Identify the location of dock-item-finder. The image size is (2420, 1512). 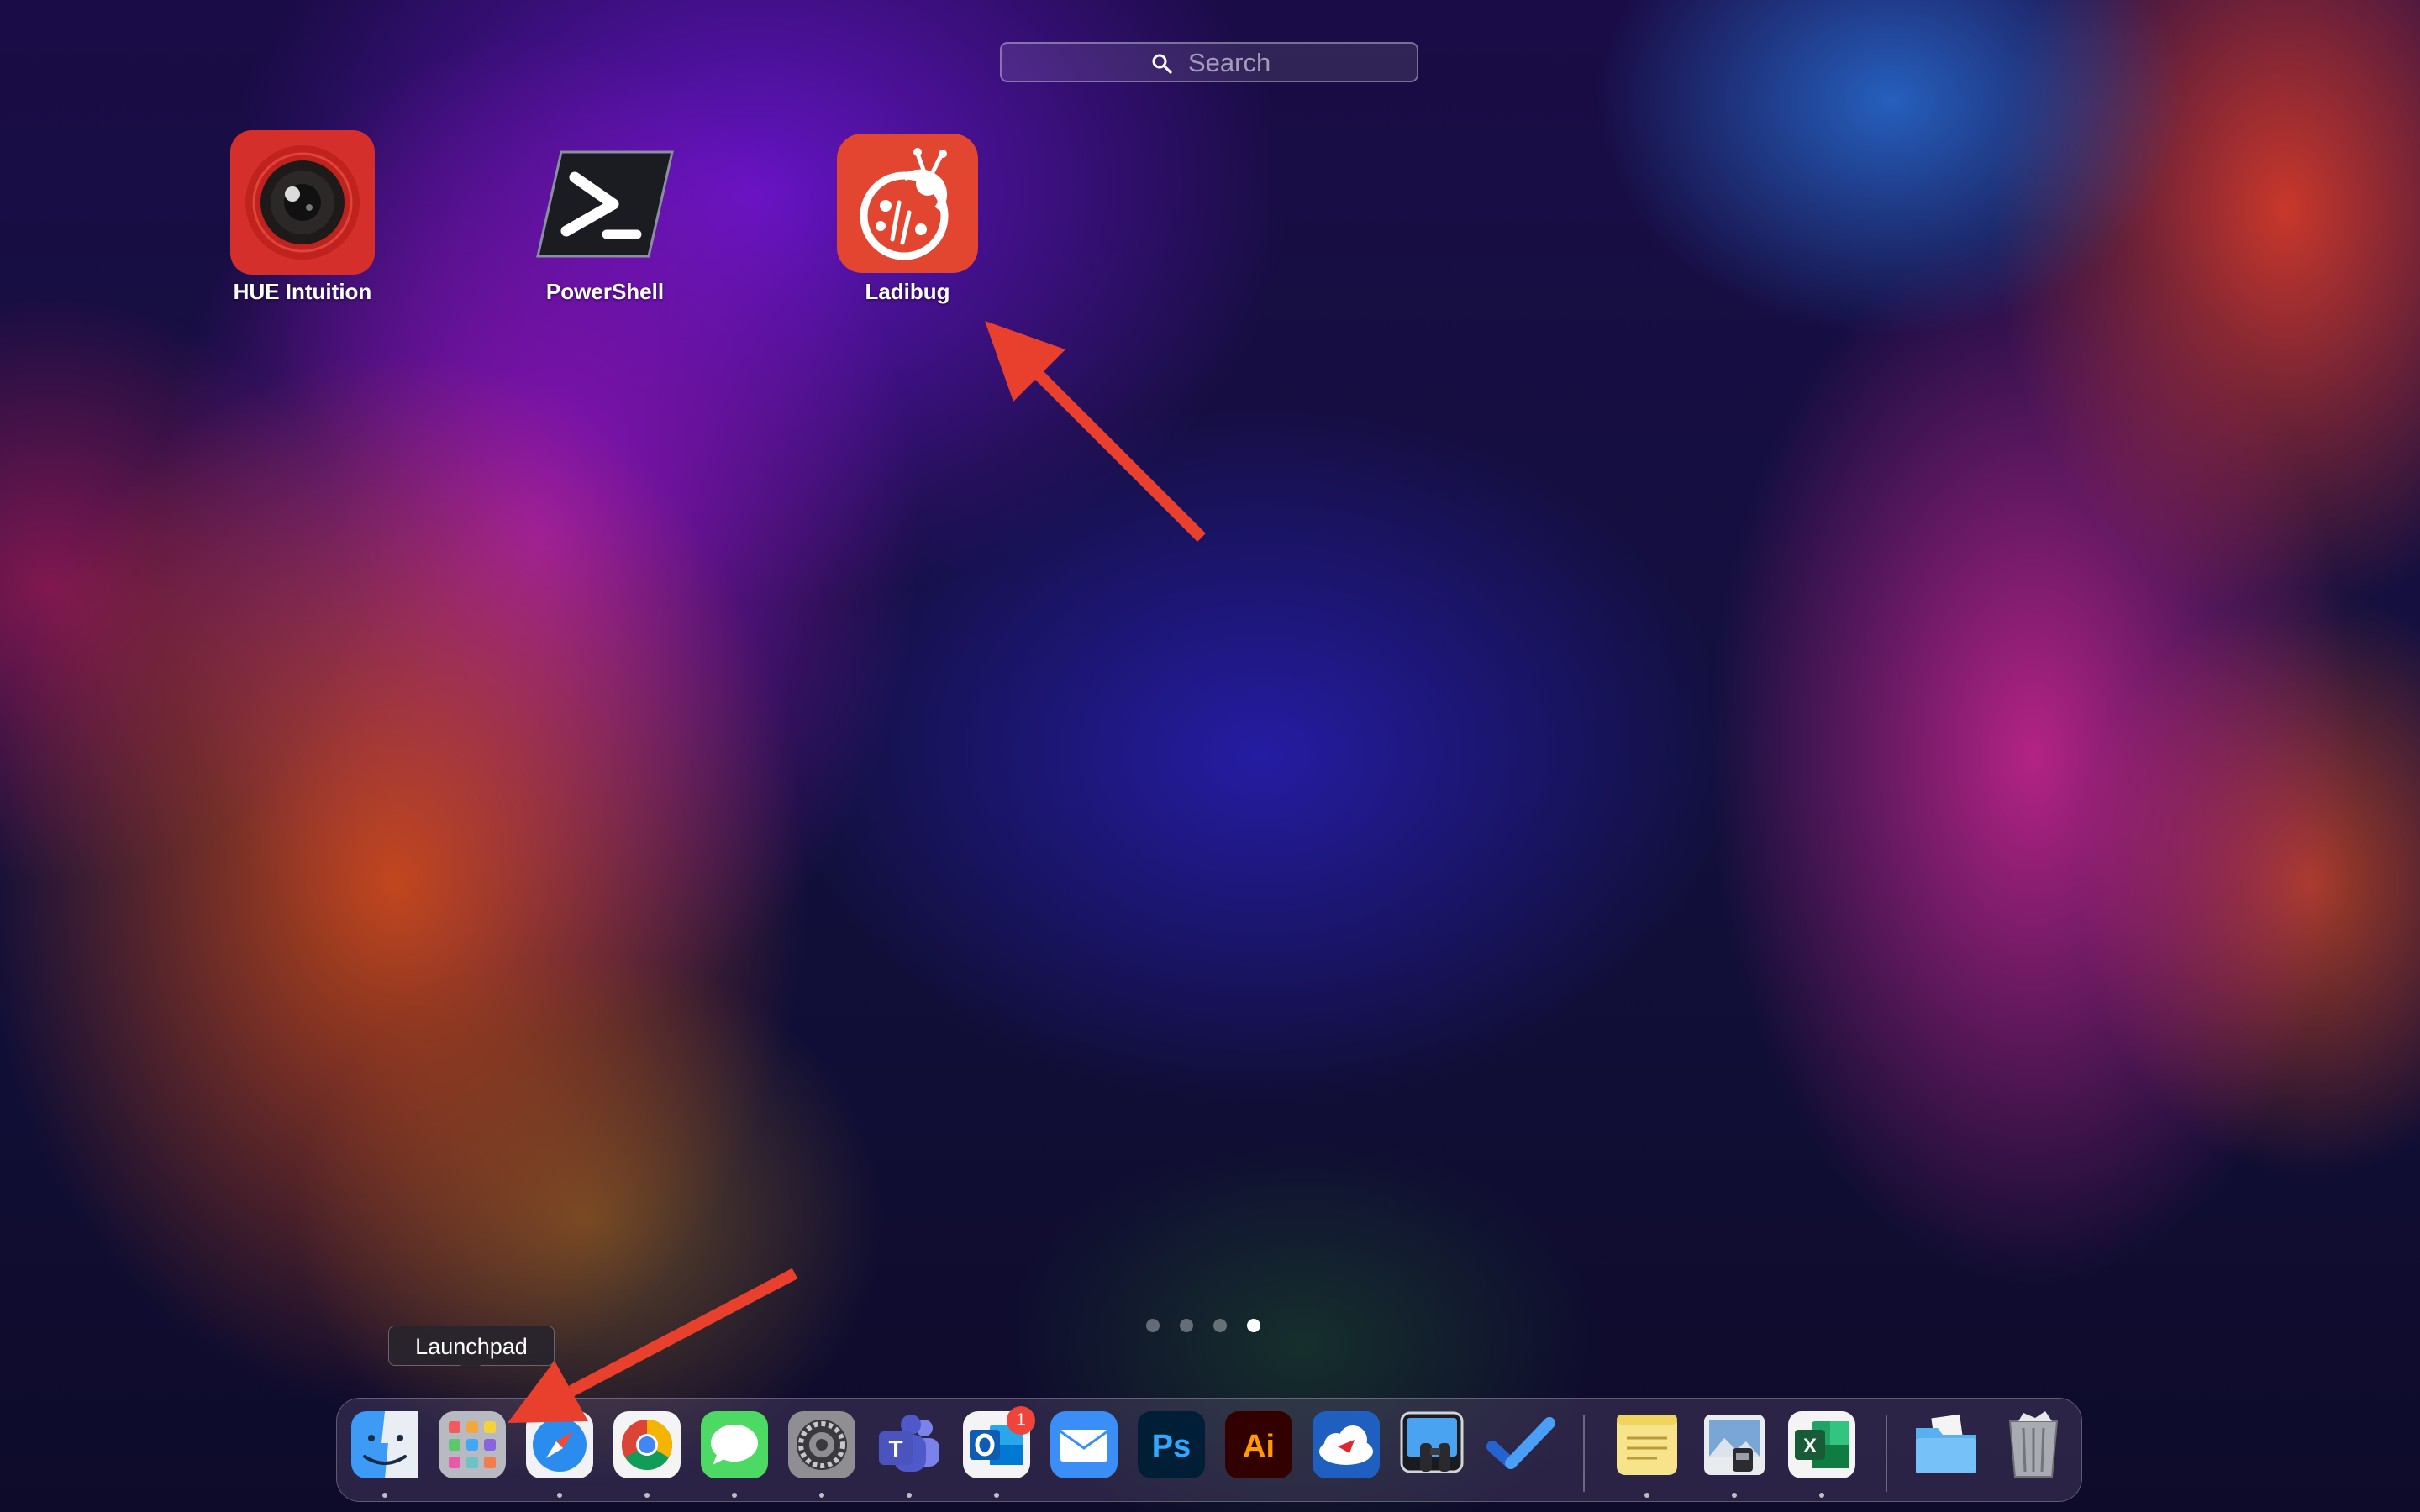
(385, 1445).